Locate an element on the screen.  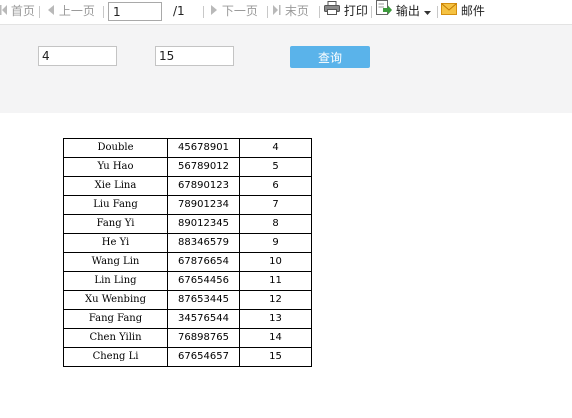
table-row: Lin Ling 67654456 11 is located at coordinates (187, 281).